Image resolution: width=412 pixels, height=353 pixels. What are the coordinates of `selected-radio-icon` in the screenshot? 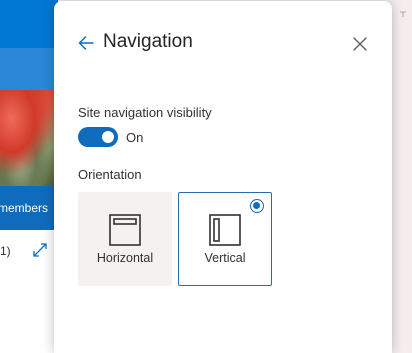 It's located at (257, 206).